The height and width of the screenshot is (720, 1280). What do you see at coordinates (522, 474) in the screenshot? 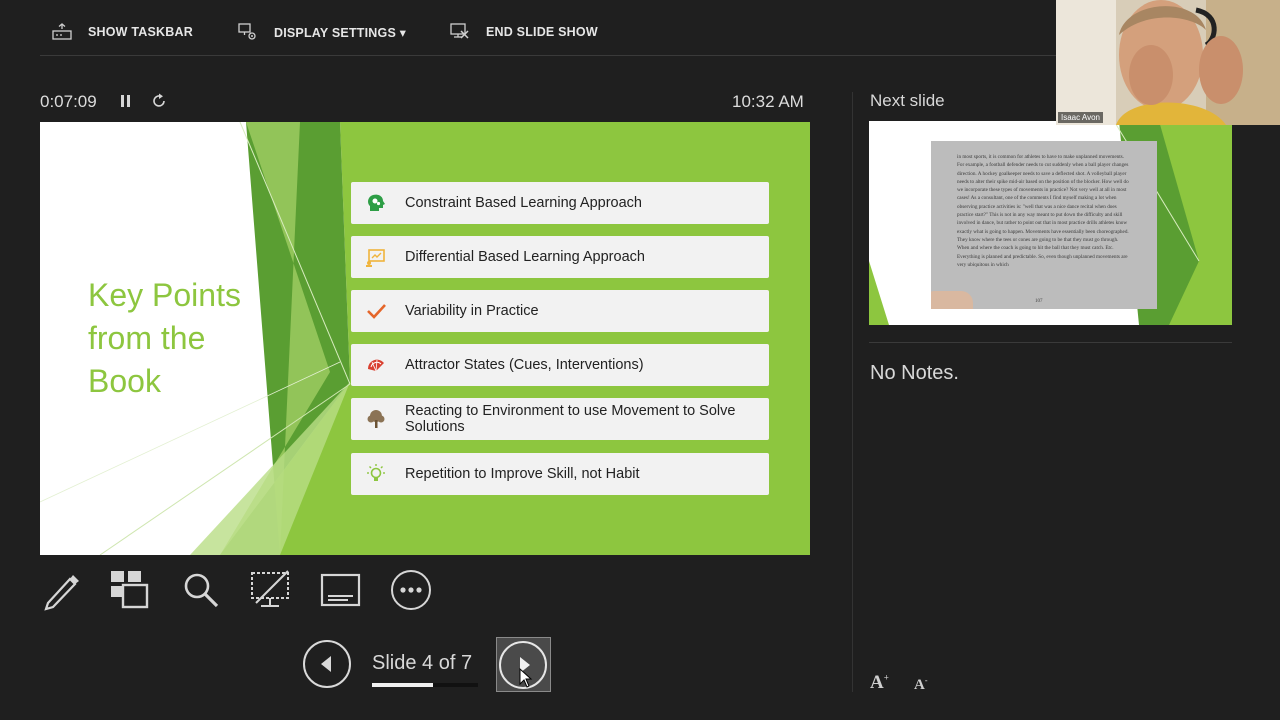
I see `bullet-text: Repetition to Improve Skill, not Habit` at bounding box center [522, 474].